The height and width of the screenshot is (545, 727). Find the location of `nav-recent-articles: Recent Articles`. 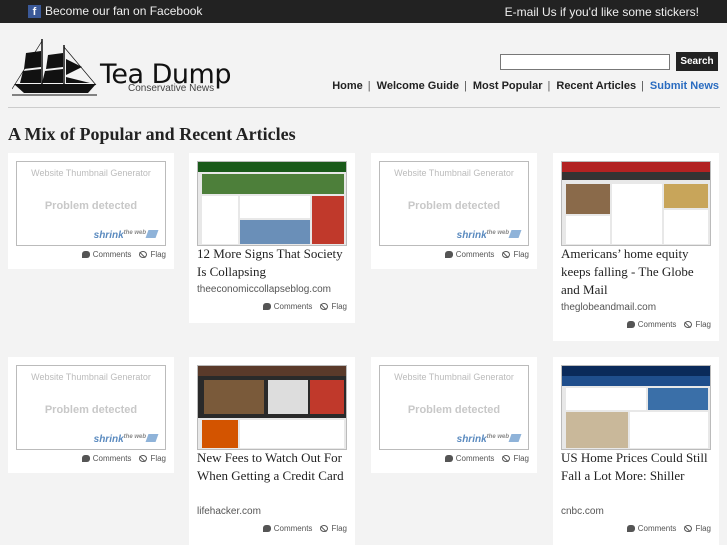

nav-recent-articles: Recent Articles is located at coordinates (596, 86).